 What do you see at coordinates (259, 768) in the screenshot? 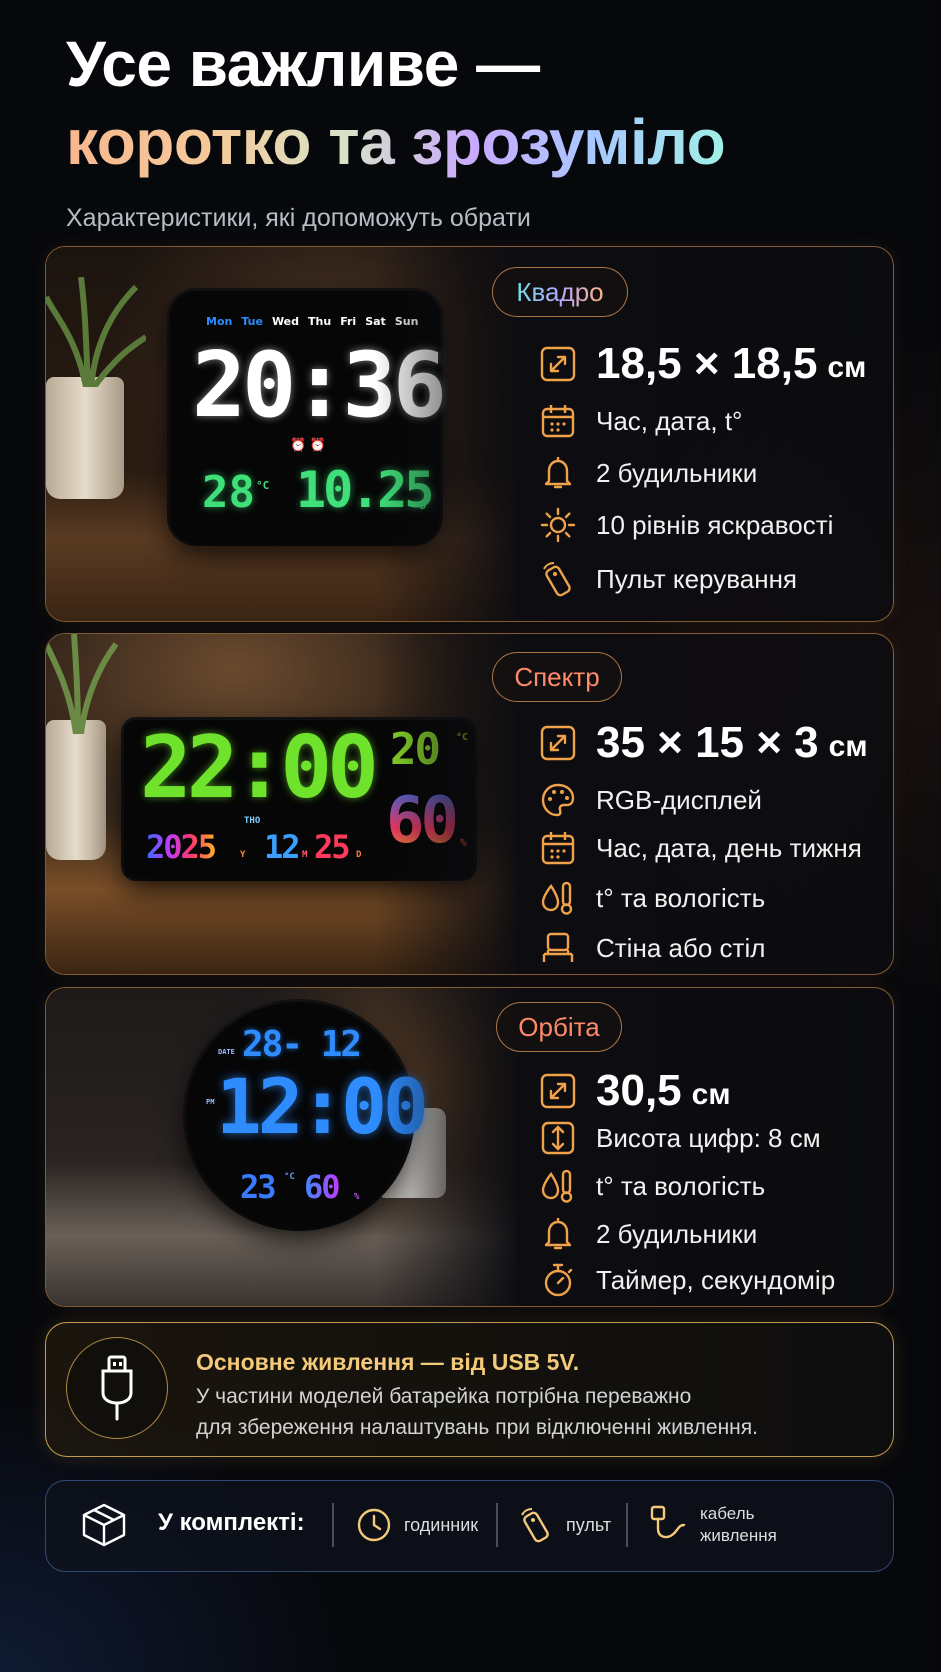
I see `clock-time: 22:00` at bounding box center [259, 768].